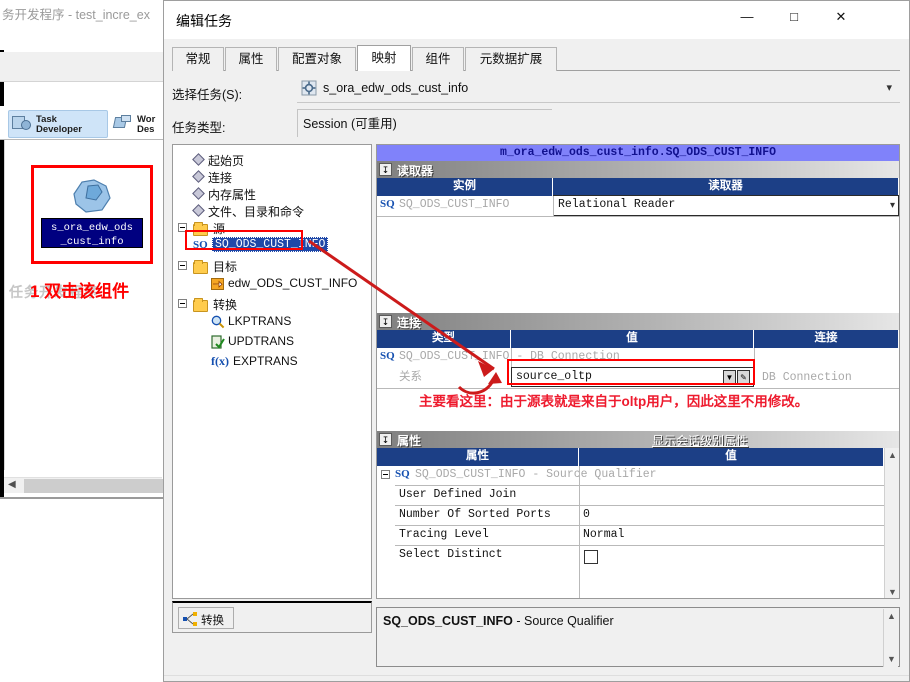  Describe the element at coordinates (747, 17) in the screenshot. I see `minimize-button: —` at that location.